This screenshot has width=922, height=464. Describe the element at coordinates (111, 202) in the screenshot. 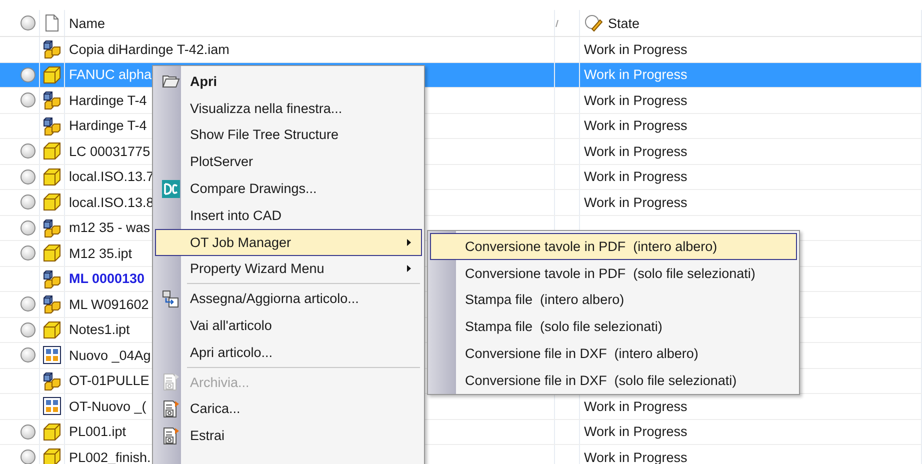

I see `file-name: local.ISO.13.8` at that location.